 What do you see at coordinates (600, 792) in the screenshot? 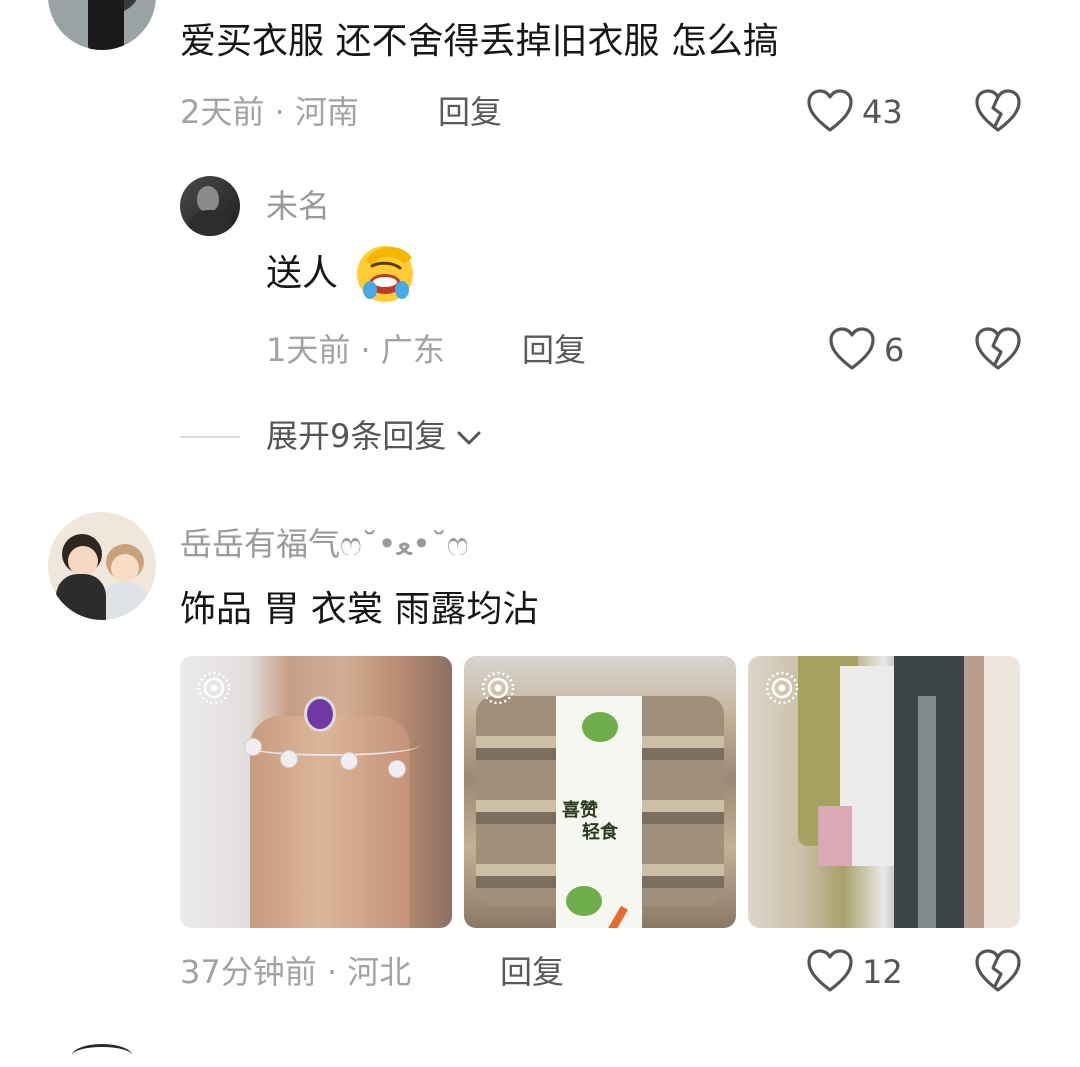
I see `sandwich-box-photo: 喜赞 轻食` at bounding box center [600, 792].